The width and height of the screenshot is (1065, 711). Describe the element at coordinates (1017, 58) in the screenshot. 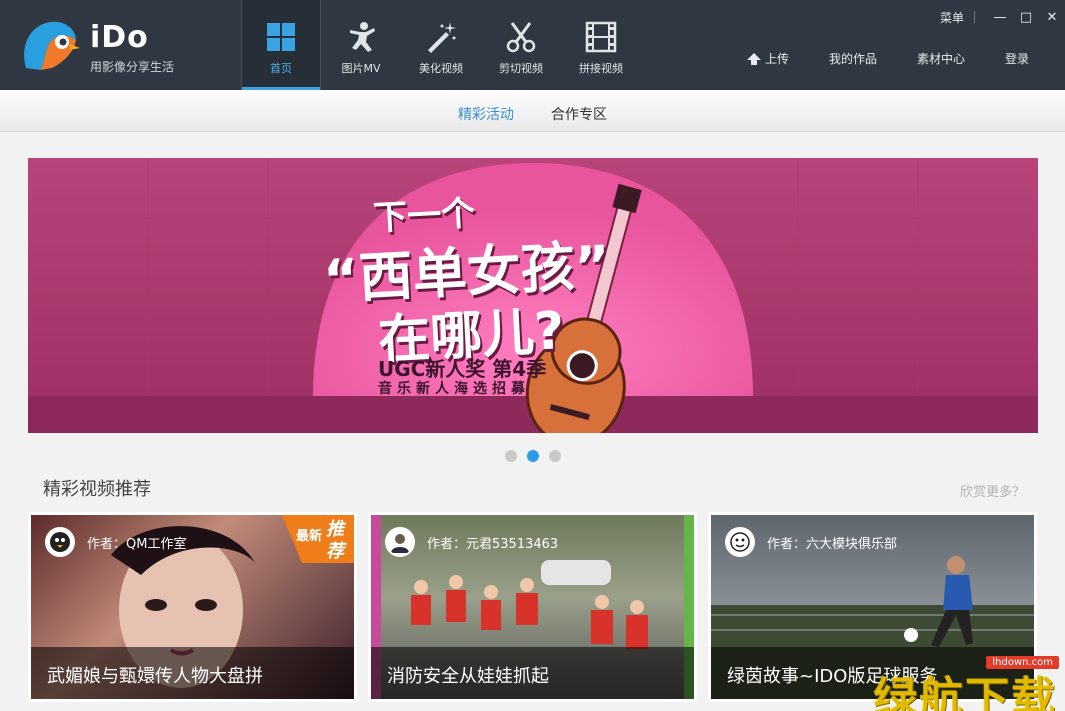

I see `login-link: 登录` at that location.